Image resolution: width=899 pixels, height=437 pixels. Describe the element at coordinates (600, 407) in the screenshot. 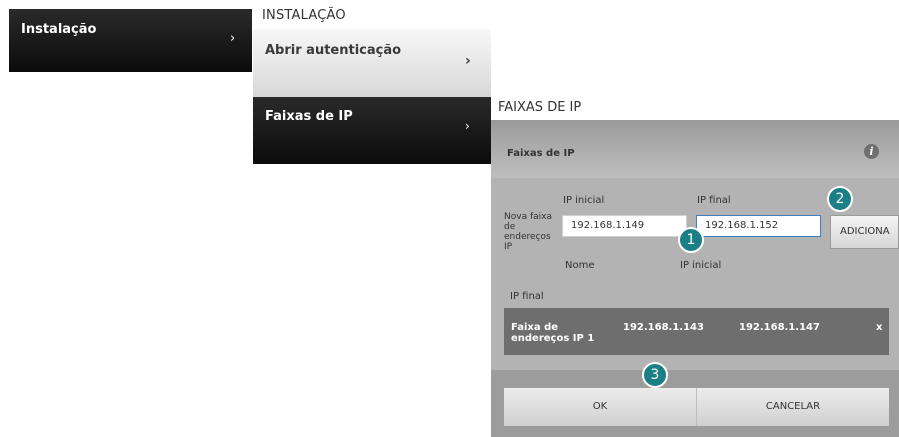

I see `ok-button: OK` at that location.